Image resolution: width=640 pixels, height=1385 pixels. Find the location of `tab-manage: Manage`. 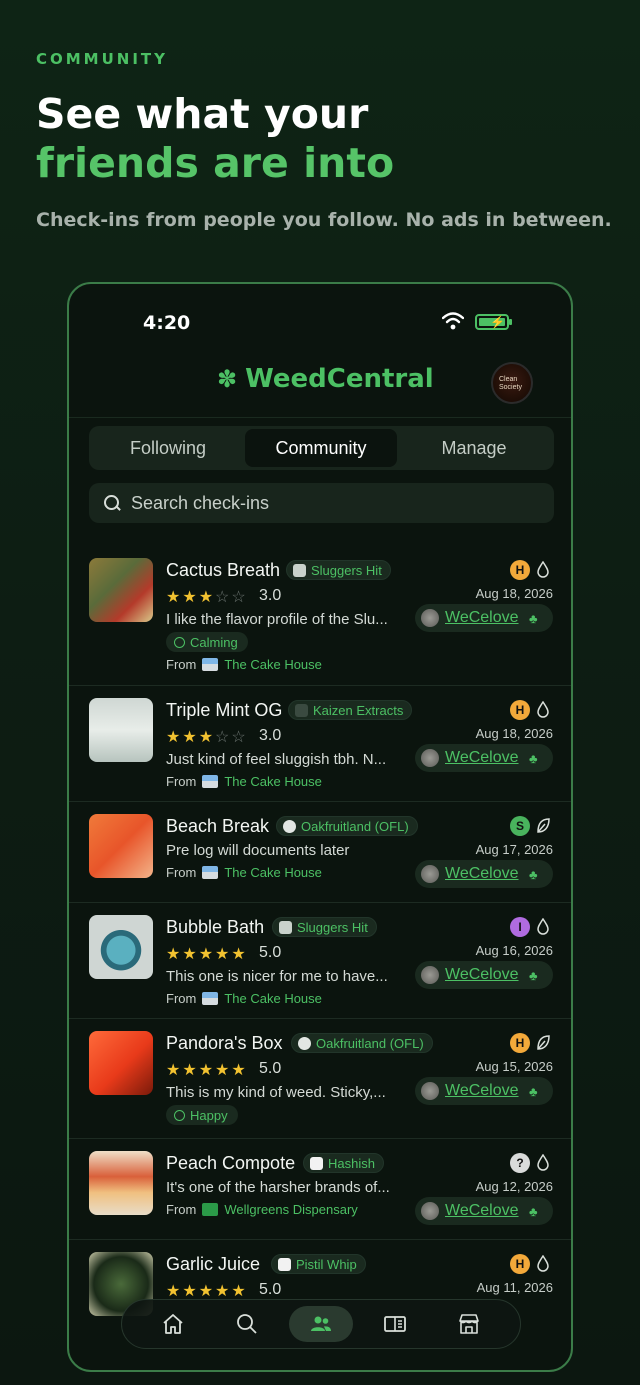

tab-manage: Manage is located at coordinates (474, 448).